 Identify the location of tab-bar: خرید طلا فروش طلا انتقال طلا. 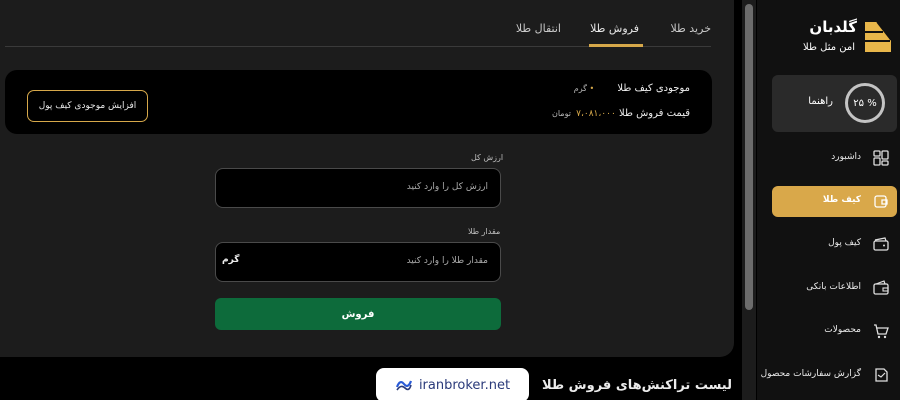
(358, 23).